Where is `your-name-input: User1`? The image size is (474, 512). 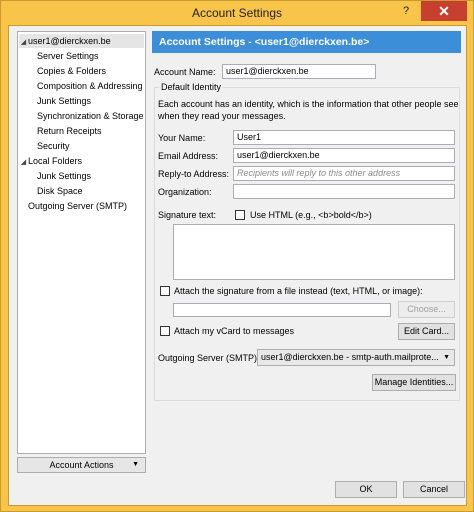 your-name-input: User1 is located at coordinates (344, 137).